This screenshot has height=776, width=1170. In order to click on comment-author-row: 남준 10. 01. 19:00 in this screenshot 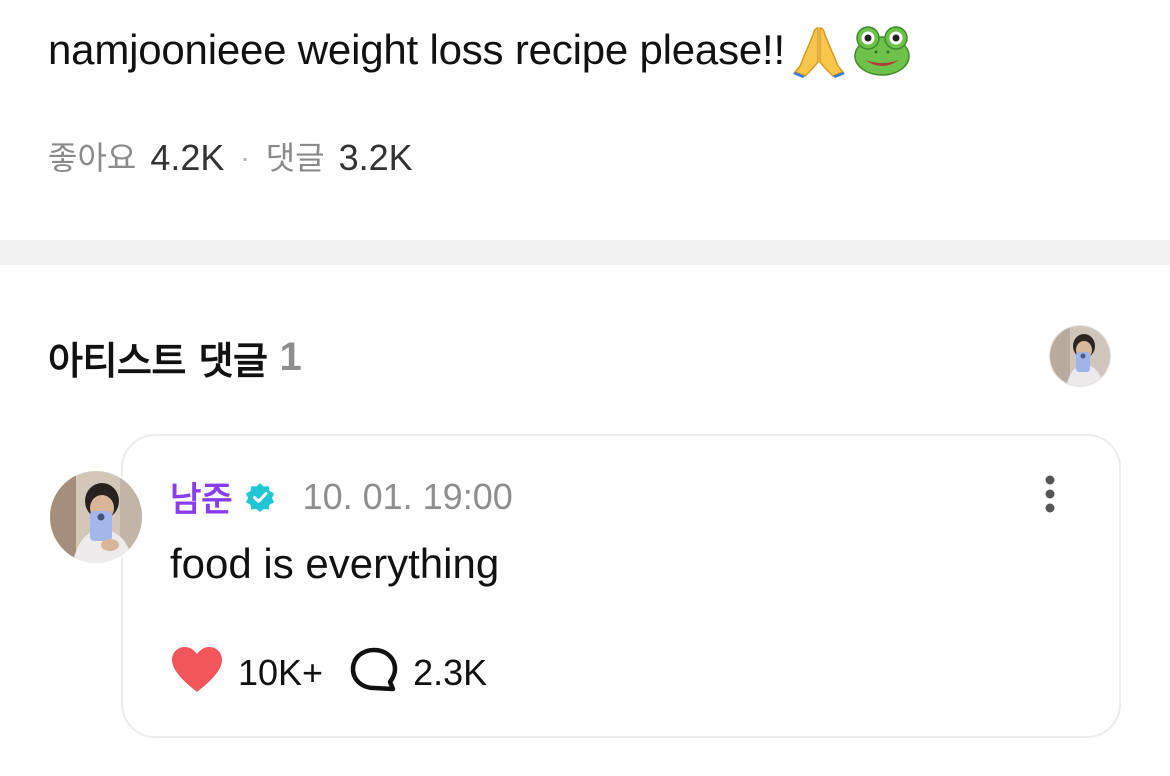, I will do `click(341, 496)`.